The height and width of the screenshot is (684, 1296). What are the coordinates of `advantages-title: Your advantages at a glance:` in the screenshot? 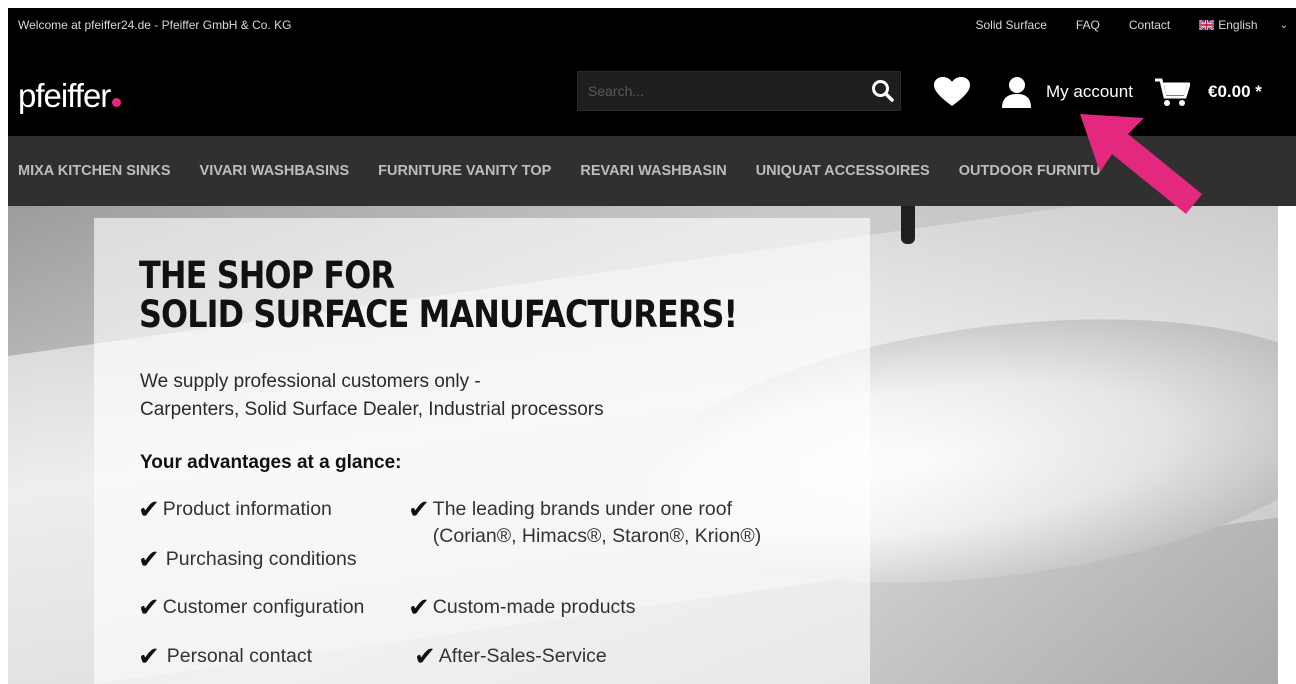 It's located at (271, 462).